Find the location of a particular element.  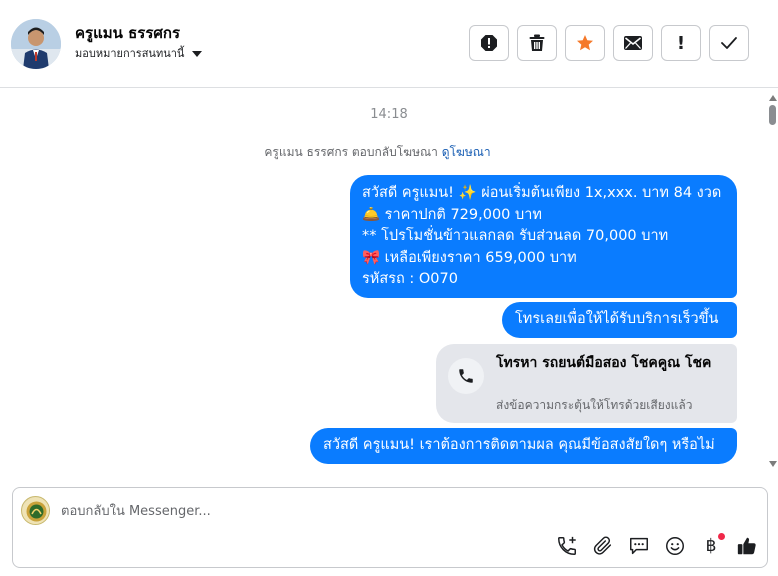

call-card-subtitle: ส่งข้อความกระตุ้นให้โทรด้วยเสียงแล้ว is located at coordinates (594, 405).